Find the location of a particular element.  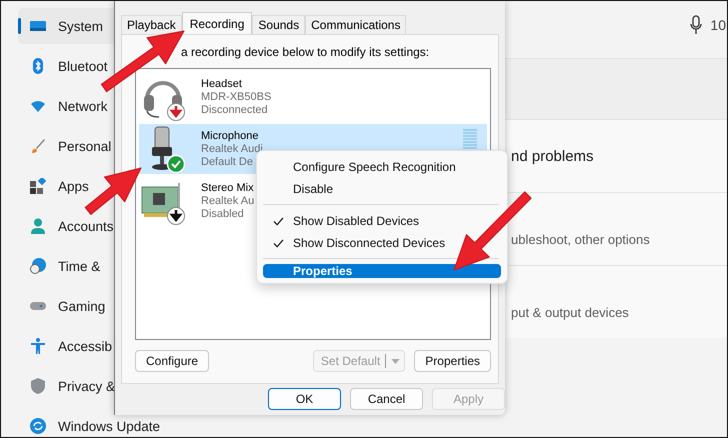

instruction-text: a recording device below to modify its settings: is located at coordinates (305, 52).